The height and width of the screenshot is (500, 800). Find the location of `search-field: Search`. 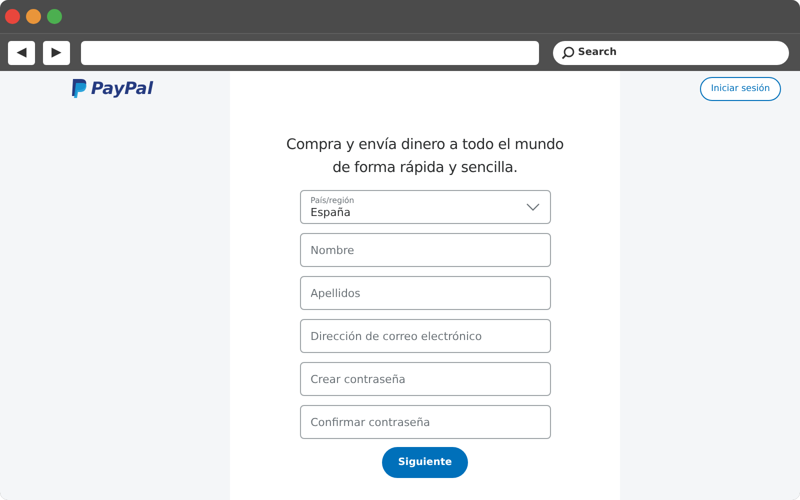

search-field: Search is located at coordinates (671, 52).